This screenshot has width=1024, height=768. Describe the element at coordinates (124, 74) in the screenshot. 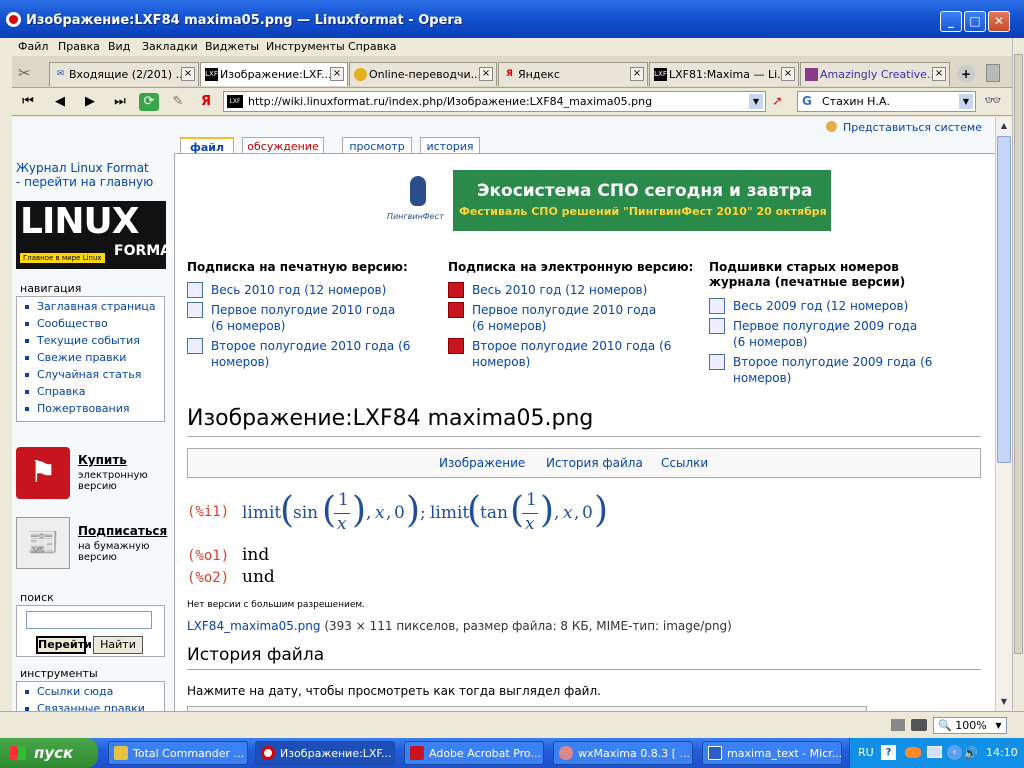

I see `tab-inbox: ✉ Входящие (2/201) ... ×` at that location.